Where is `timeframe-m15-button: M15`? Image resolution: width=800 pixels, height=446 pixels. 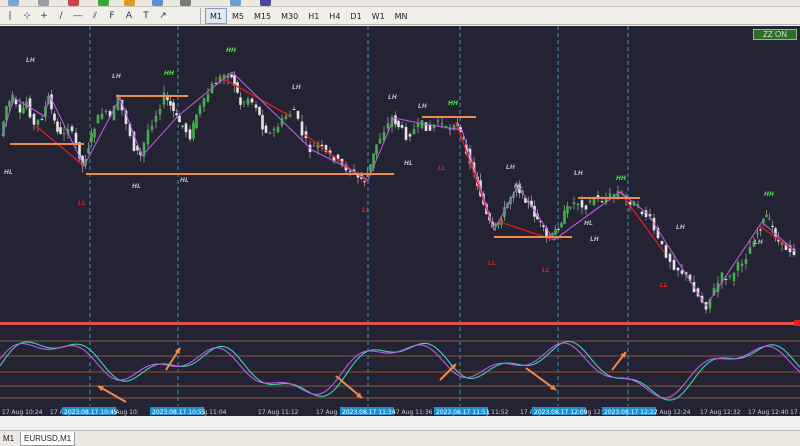
timeframe-m15-button: M15 is located at coordinates (262, 16).